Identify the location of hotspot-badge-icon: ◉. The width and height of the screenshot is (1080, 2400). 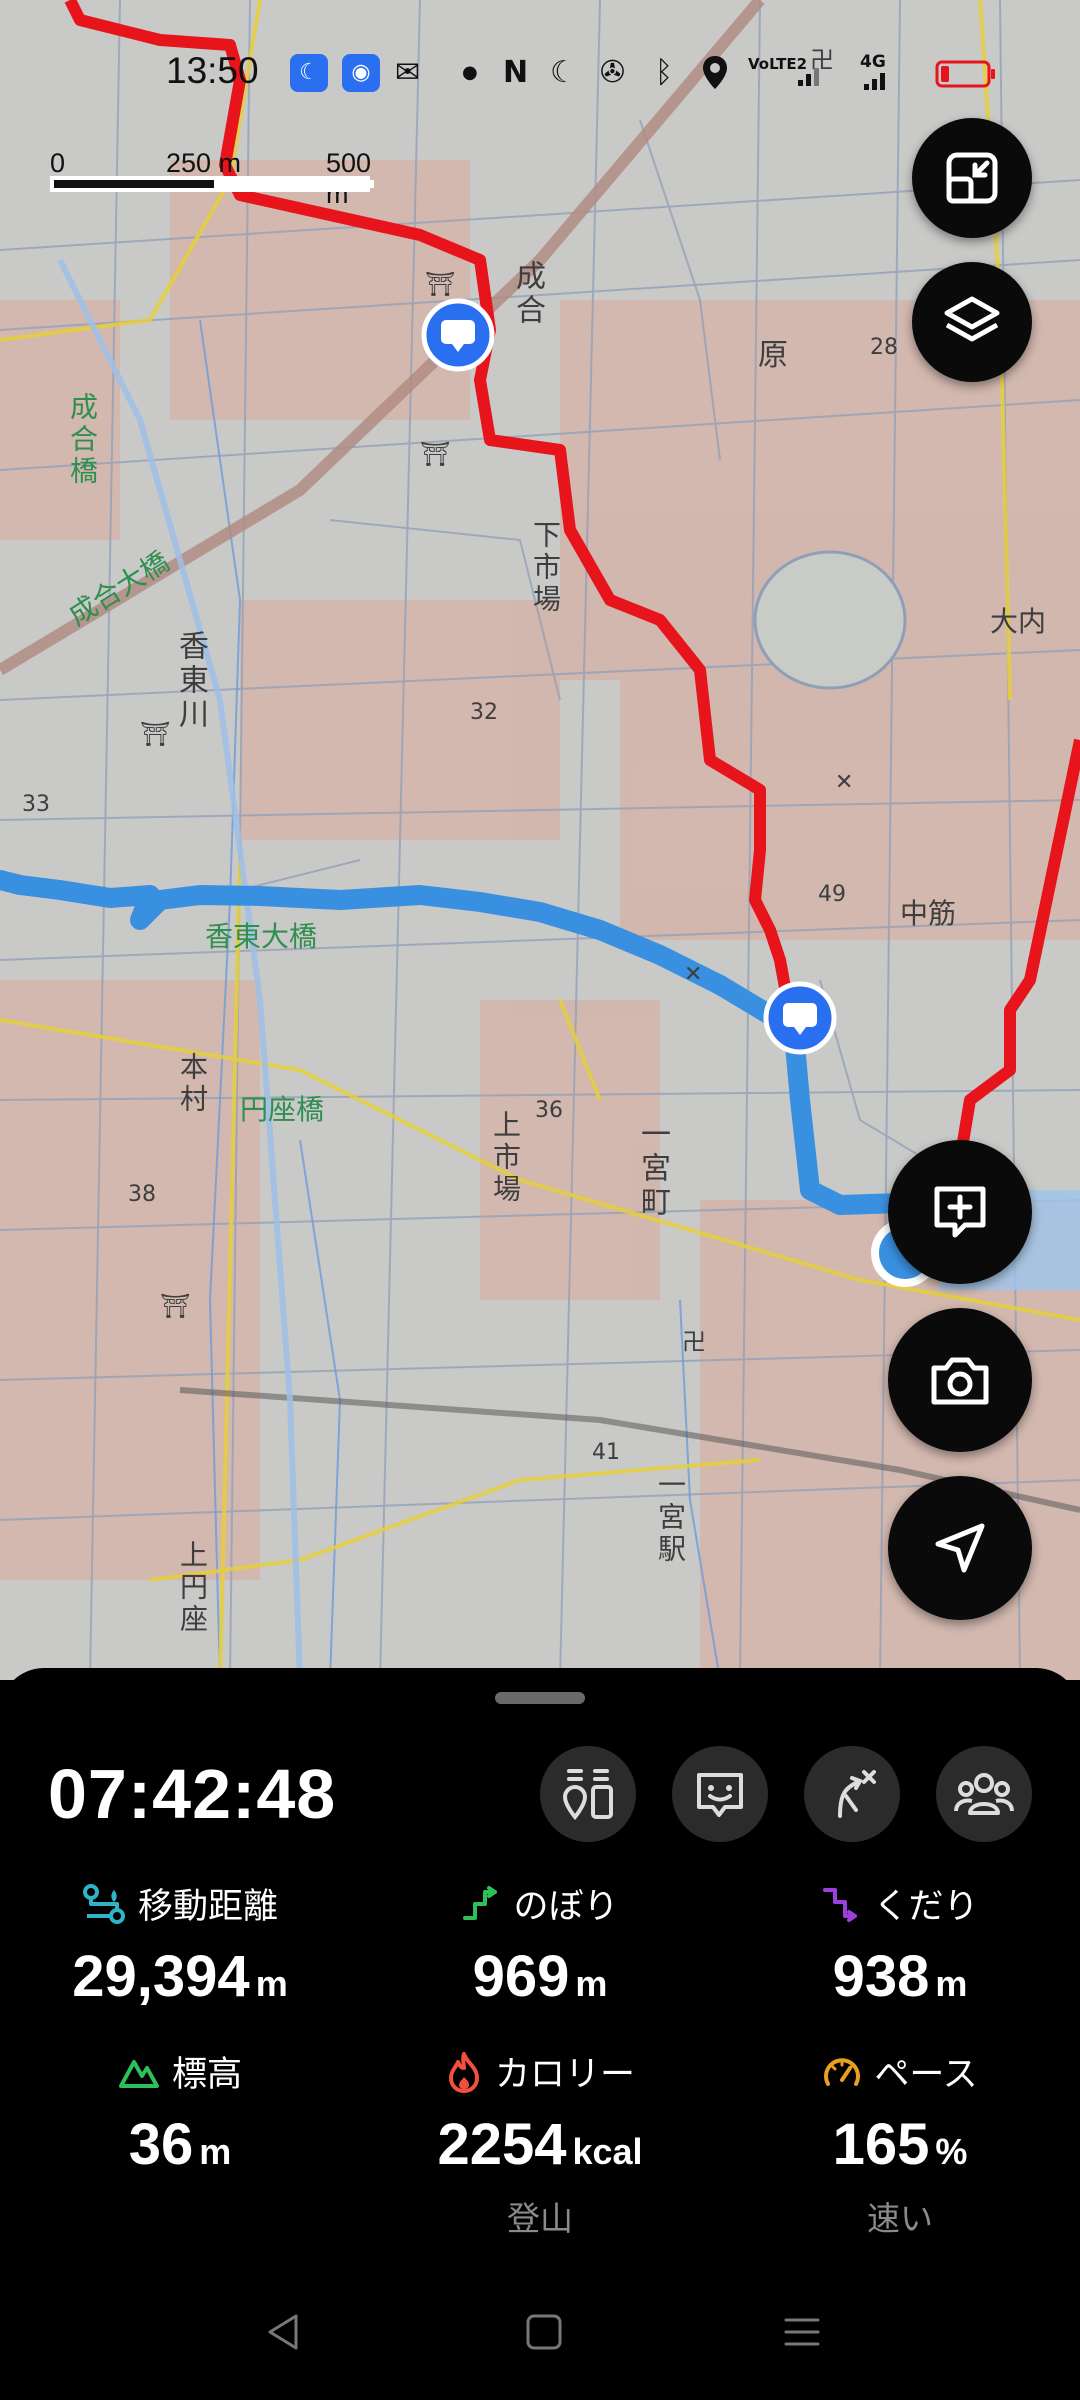
(361, 73).